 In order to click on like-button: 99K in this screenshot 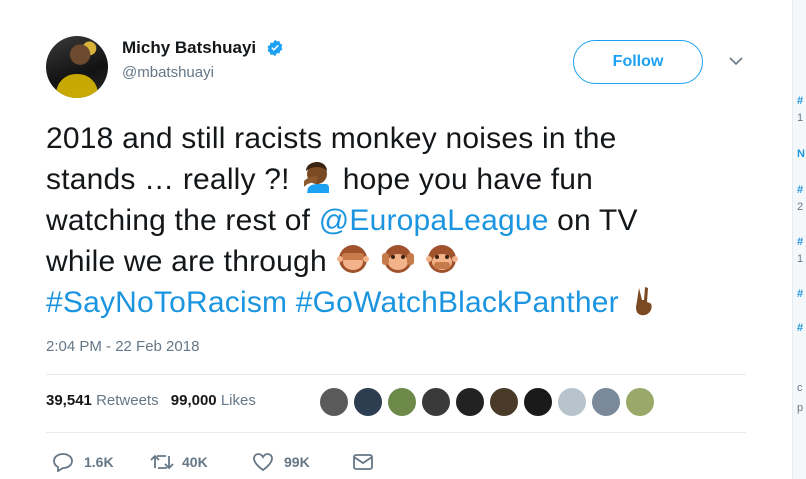, I will do `click(287, 462)`.